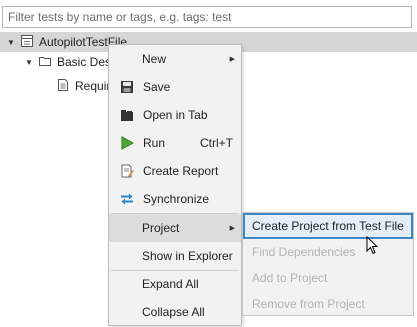 The image size is (417, 327). What do you see at coordinates (308, 304) in the screenshot?
I see `submenu-item-remove-from-project: Remove from Project` at bounding box center [308, 304].